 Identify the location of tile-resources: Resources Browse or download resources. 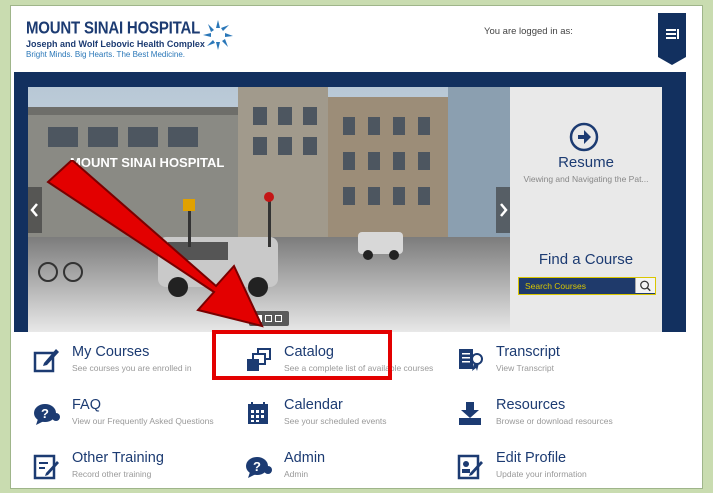
(548, 410).